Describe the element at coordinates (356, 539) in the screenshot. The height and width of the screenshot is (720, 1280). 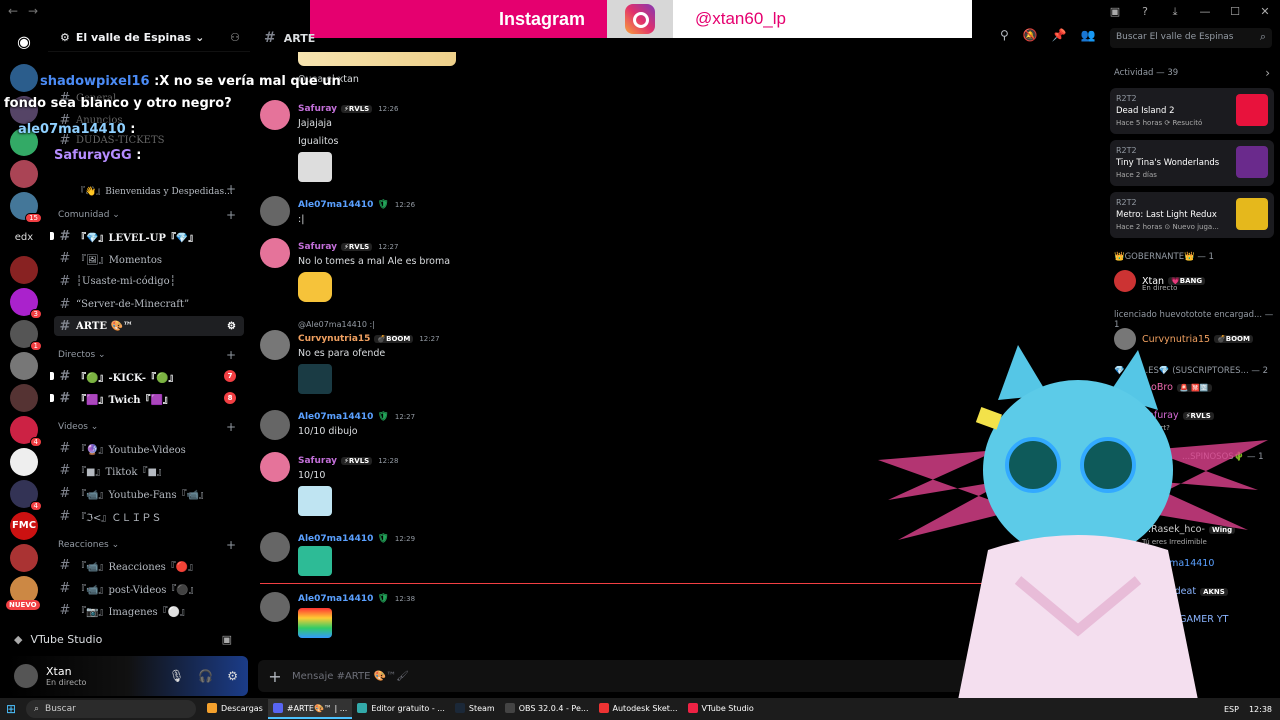
I see `message-author: Ale07ma14410 🛡 12:29` at that location.